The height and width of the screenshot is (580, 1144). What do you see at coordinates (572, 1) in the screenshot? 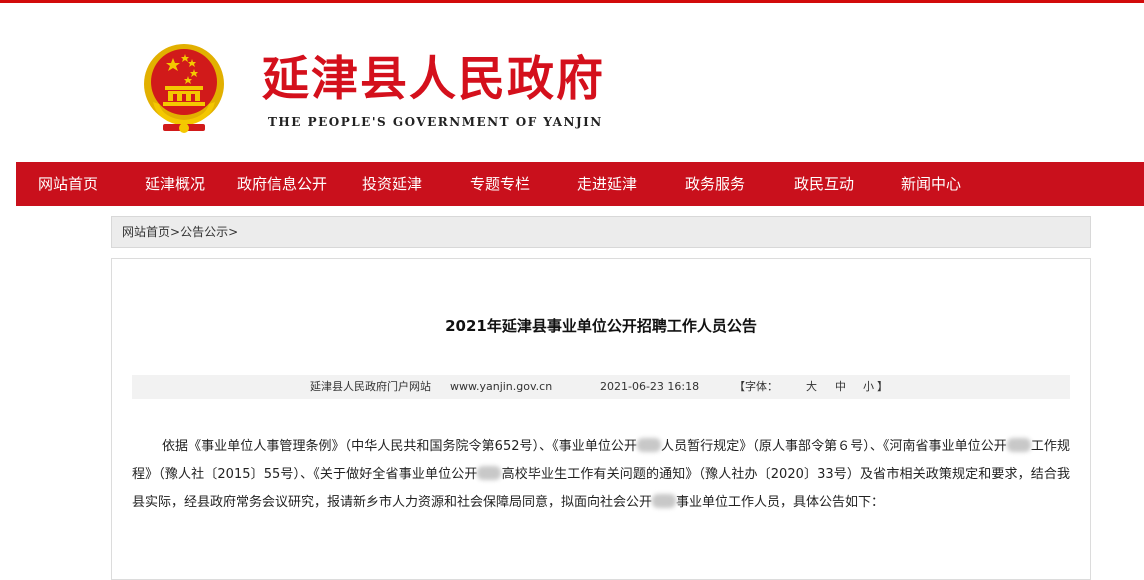
I see `top-accent-bar` at bounding box center [572, 1].